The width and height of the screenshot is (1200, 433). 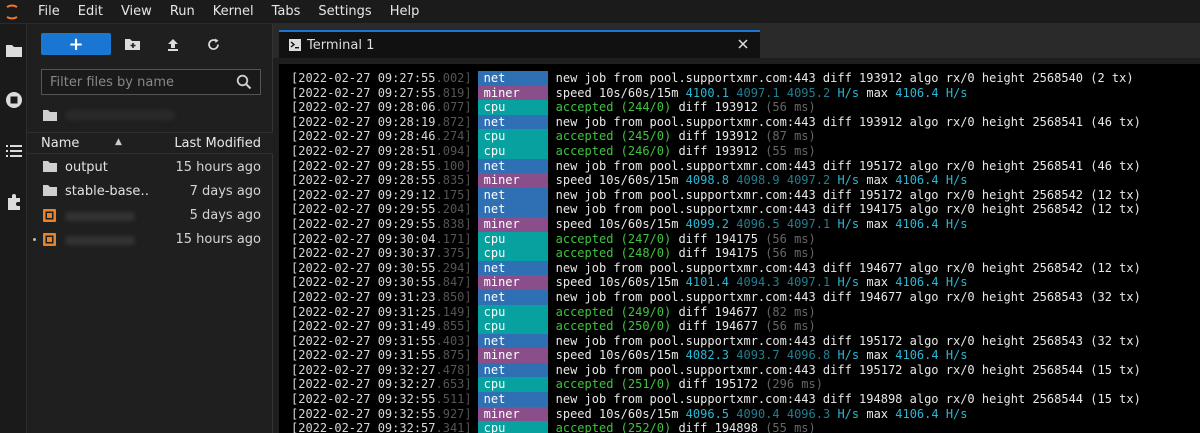 I want to click on file-row: 15 hours ago, so click(x=150, y=240).